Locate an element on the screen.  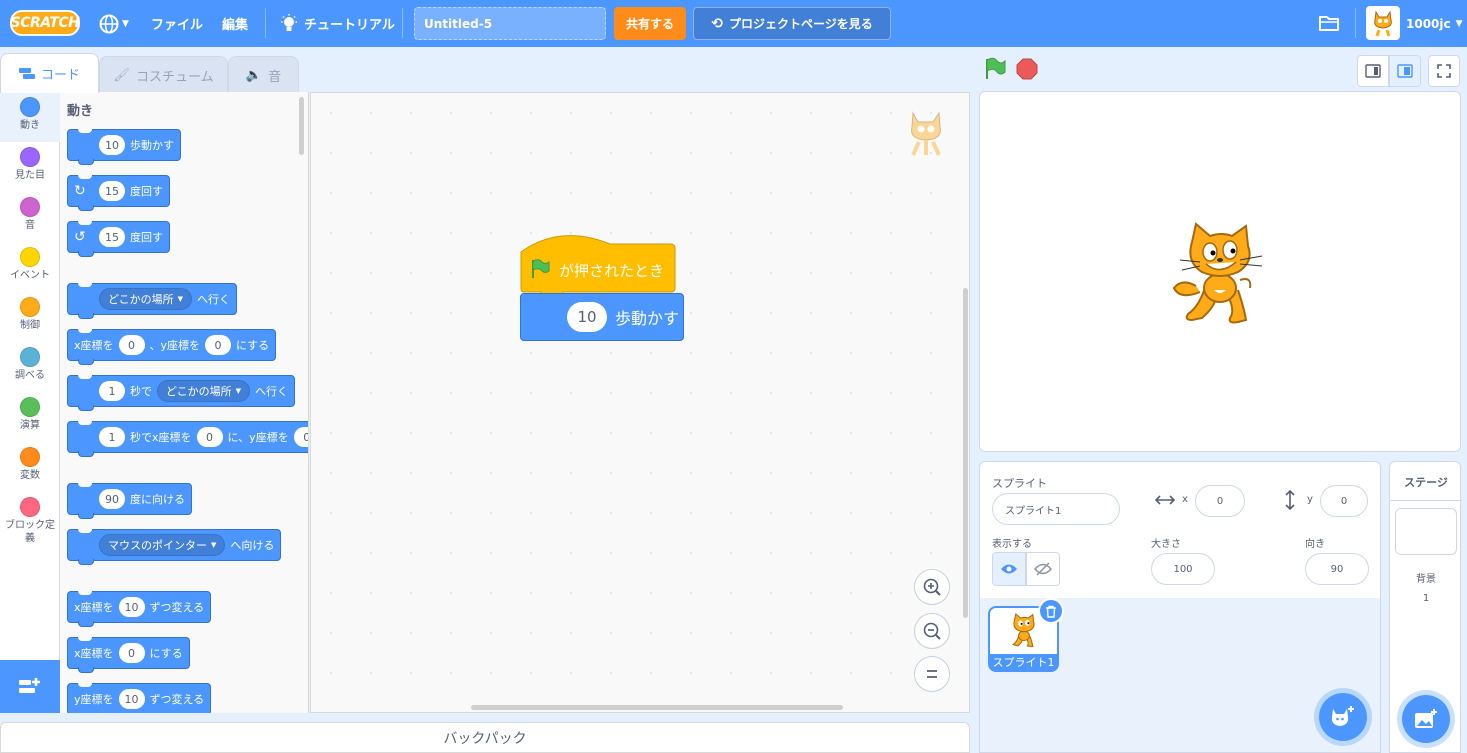
block-turn-left: ↺ 15 度回す is located at coordinates (118, 239).